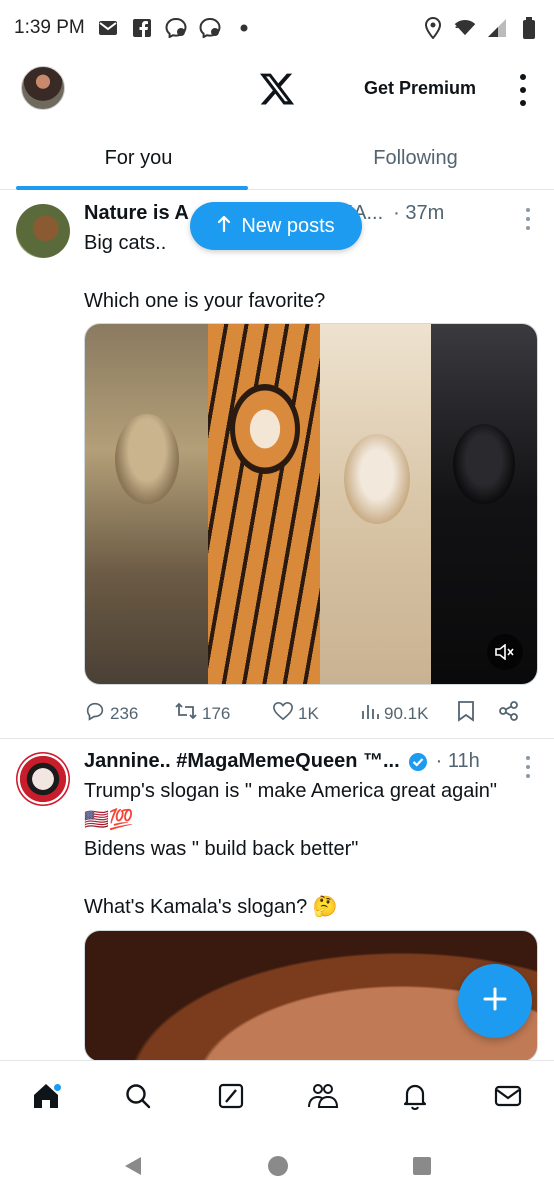 The width and height of the screenshot is (554, 1200). Describe the element at coordinates (216, 713) in the screenshot. I see `repost-count: 176` at that location.